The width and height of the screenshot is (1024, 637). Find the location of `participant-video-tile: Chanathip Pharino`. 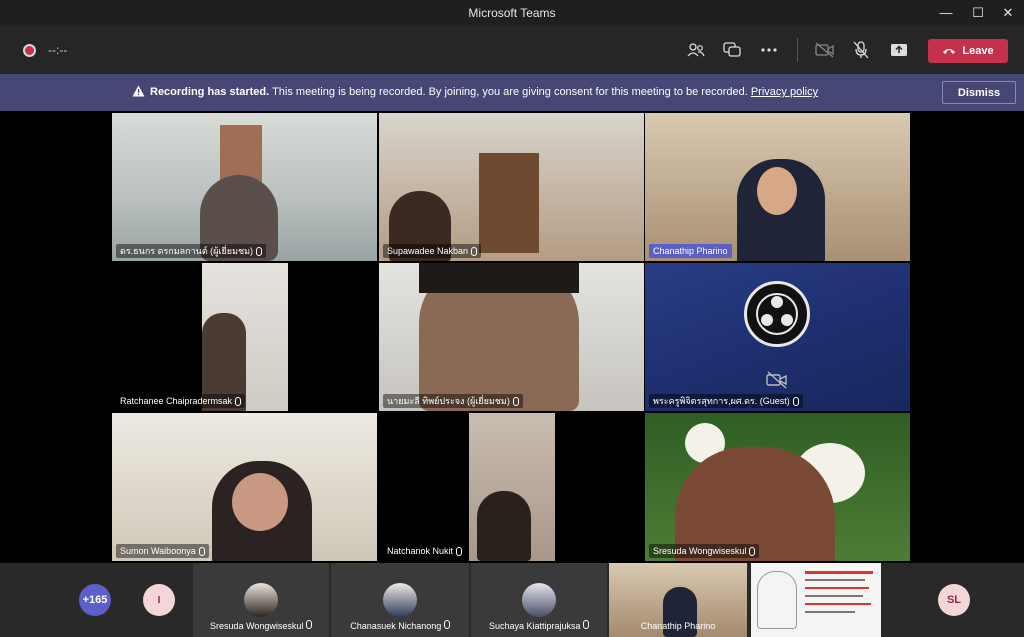

participant-video-tile: Chanathip Pharino is located at coordinates (777, 187).